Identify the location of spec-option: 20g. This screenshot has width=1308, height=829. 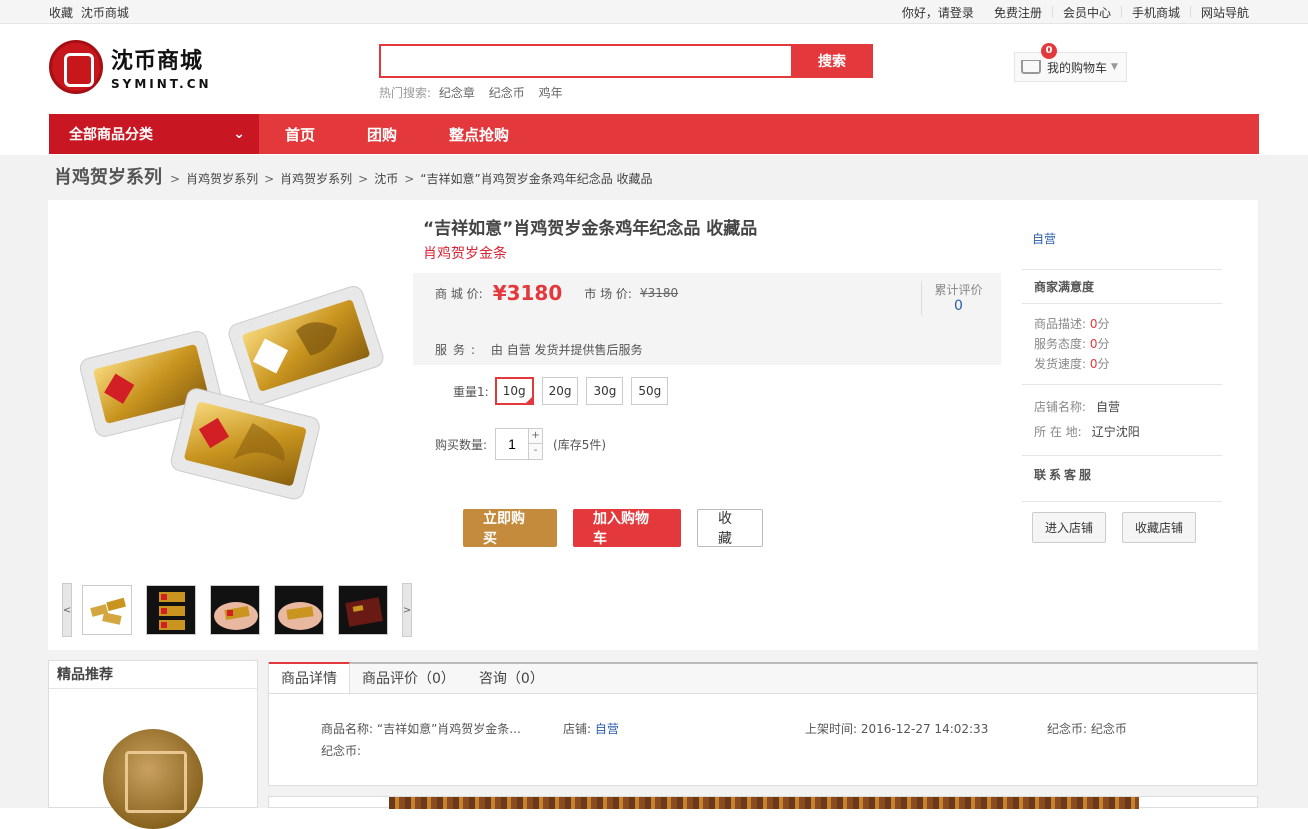
(560, 391).